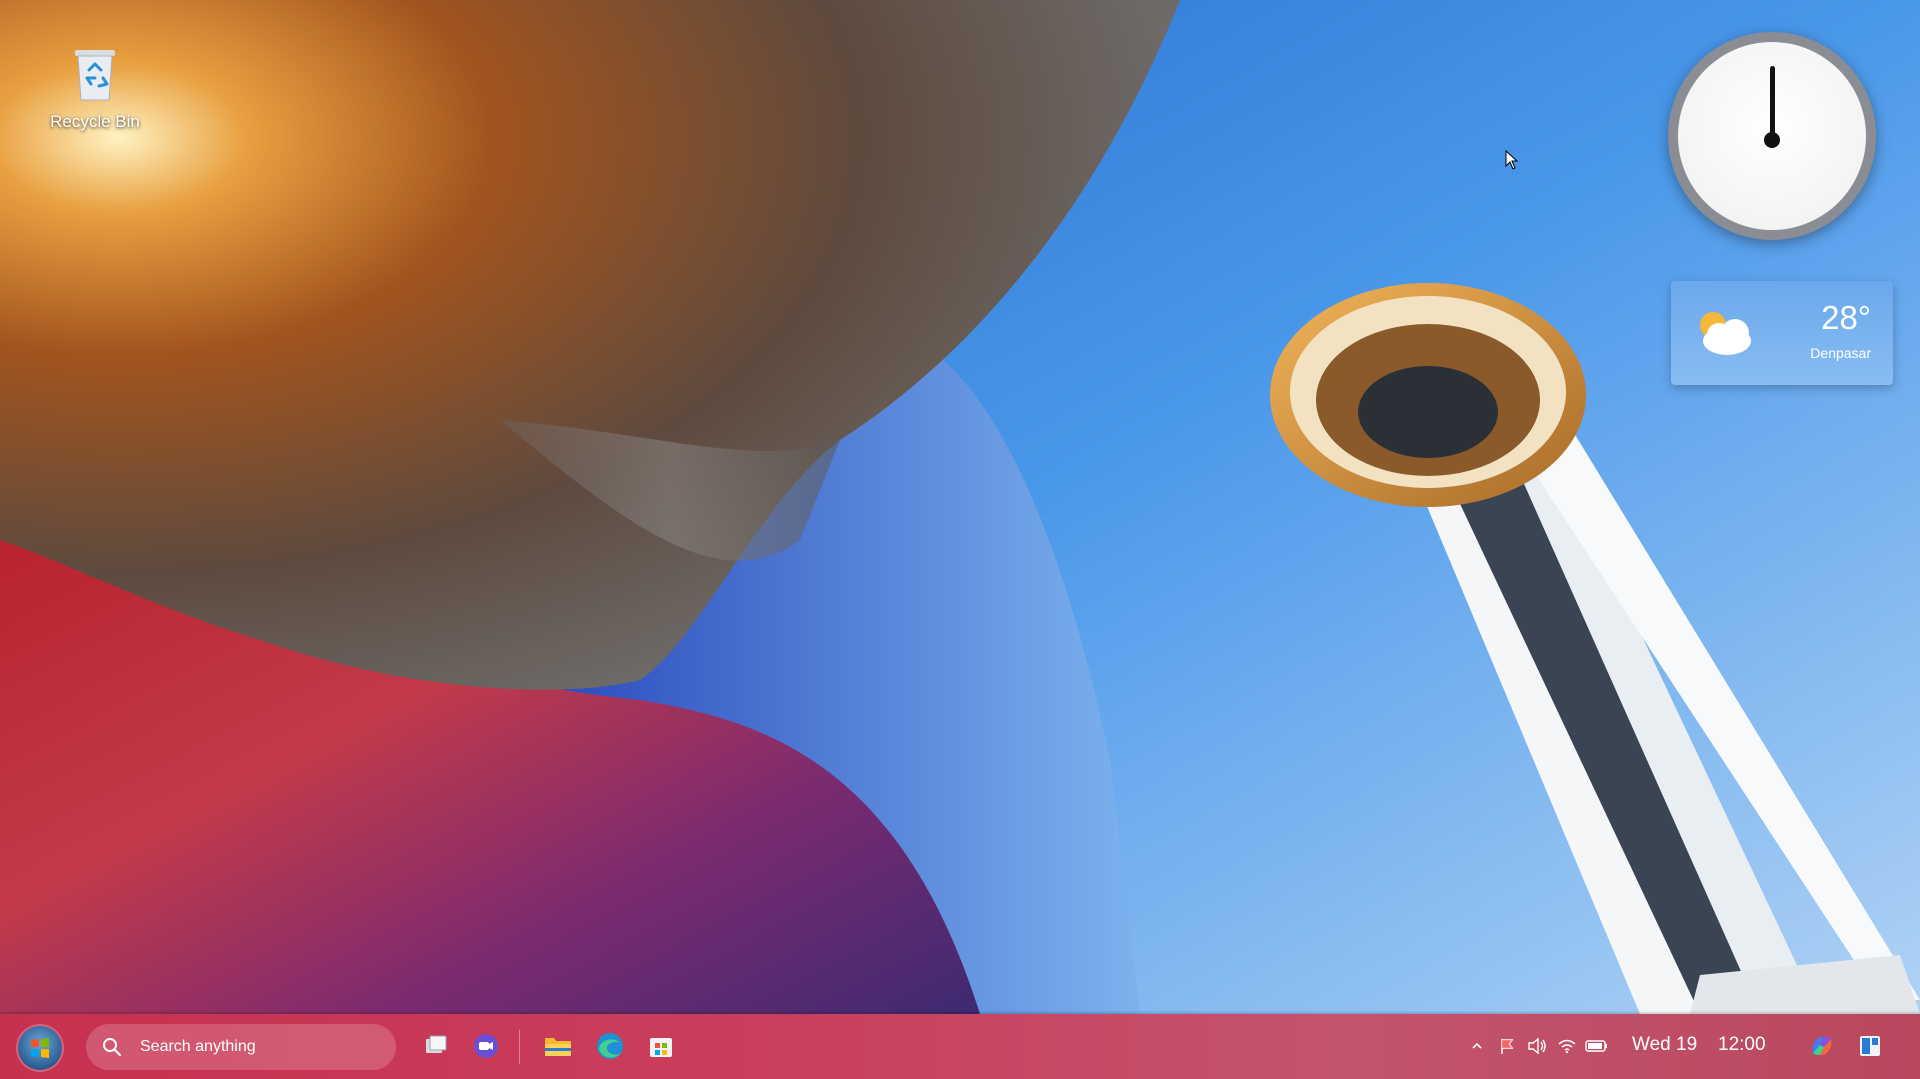  Describe the element at coordinates (1512, 160) in the screenshot. I see `mouse-cursor-icon` at that location.